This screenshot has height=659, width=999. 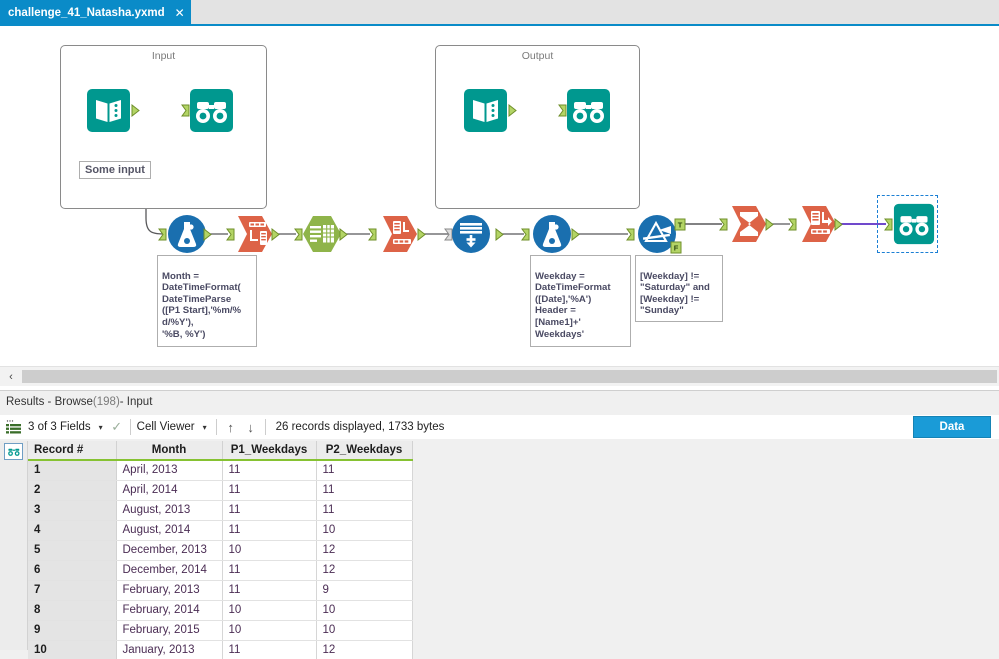 I want to click on table-cell: January, 2013, so click(x=169, y=649).